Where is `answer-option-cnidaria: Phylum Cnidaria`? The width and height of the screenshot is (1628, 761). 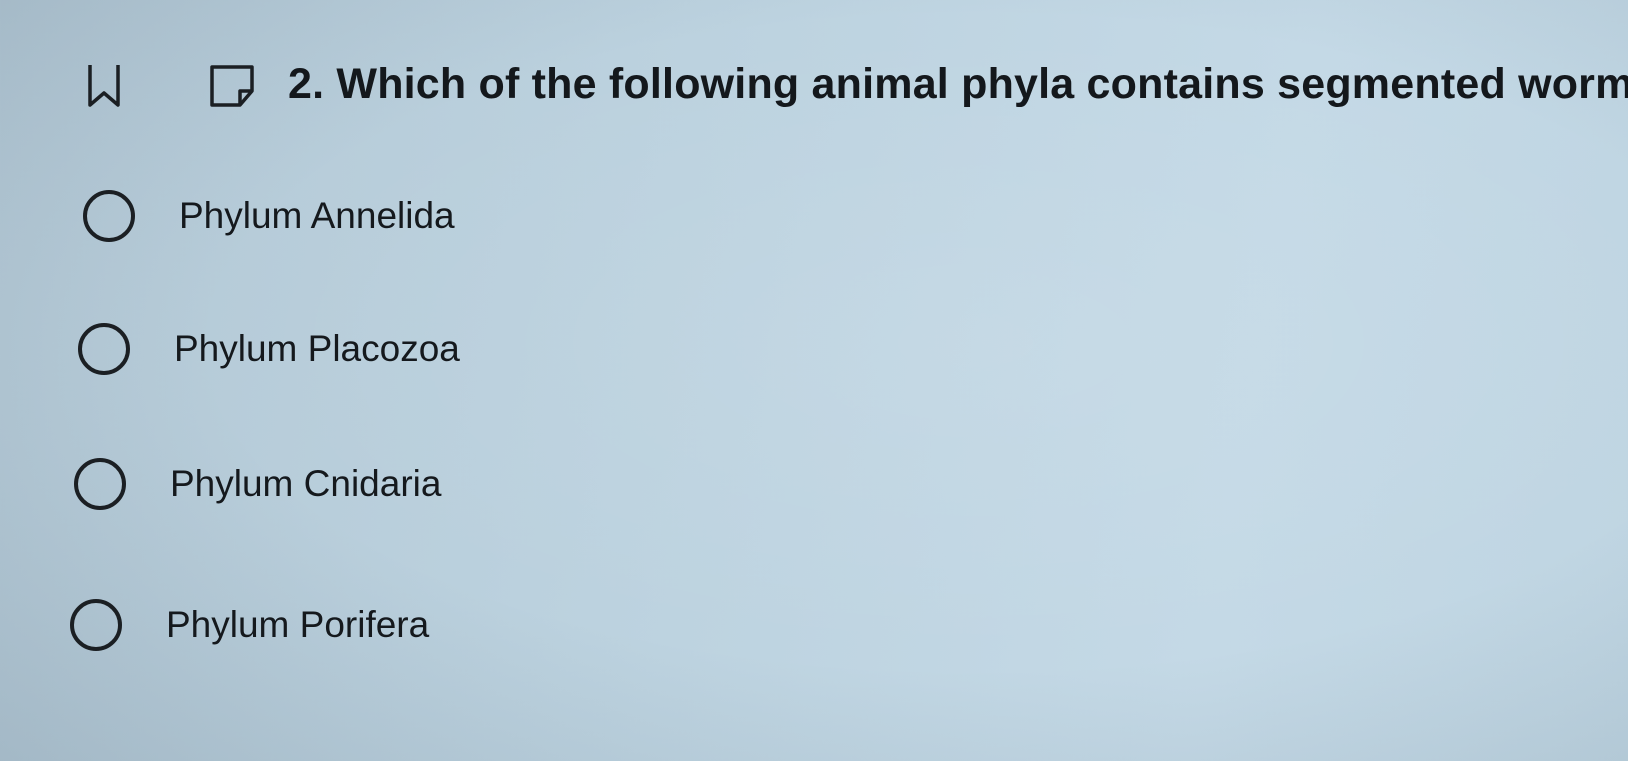 answer-option-cnidaria: Phylum Cnidaria is located at coordinates (257, 484).